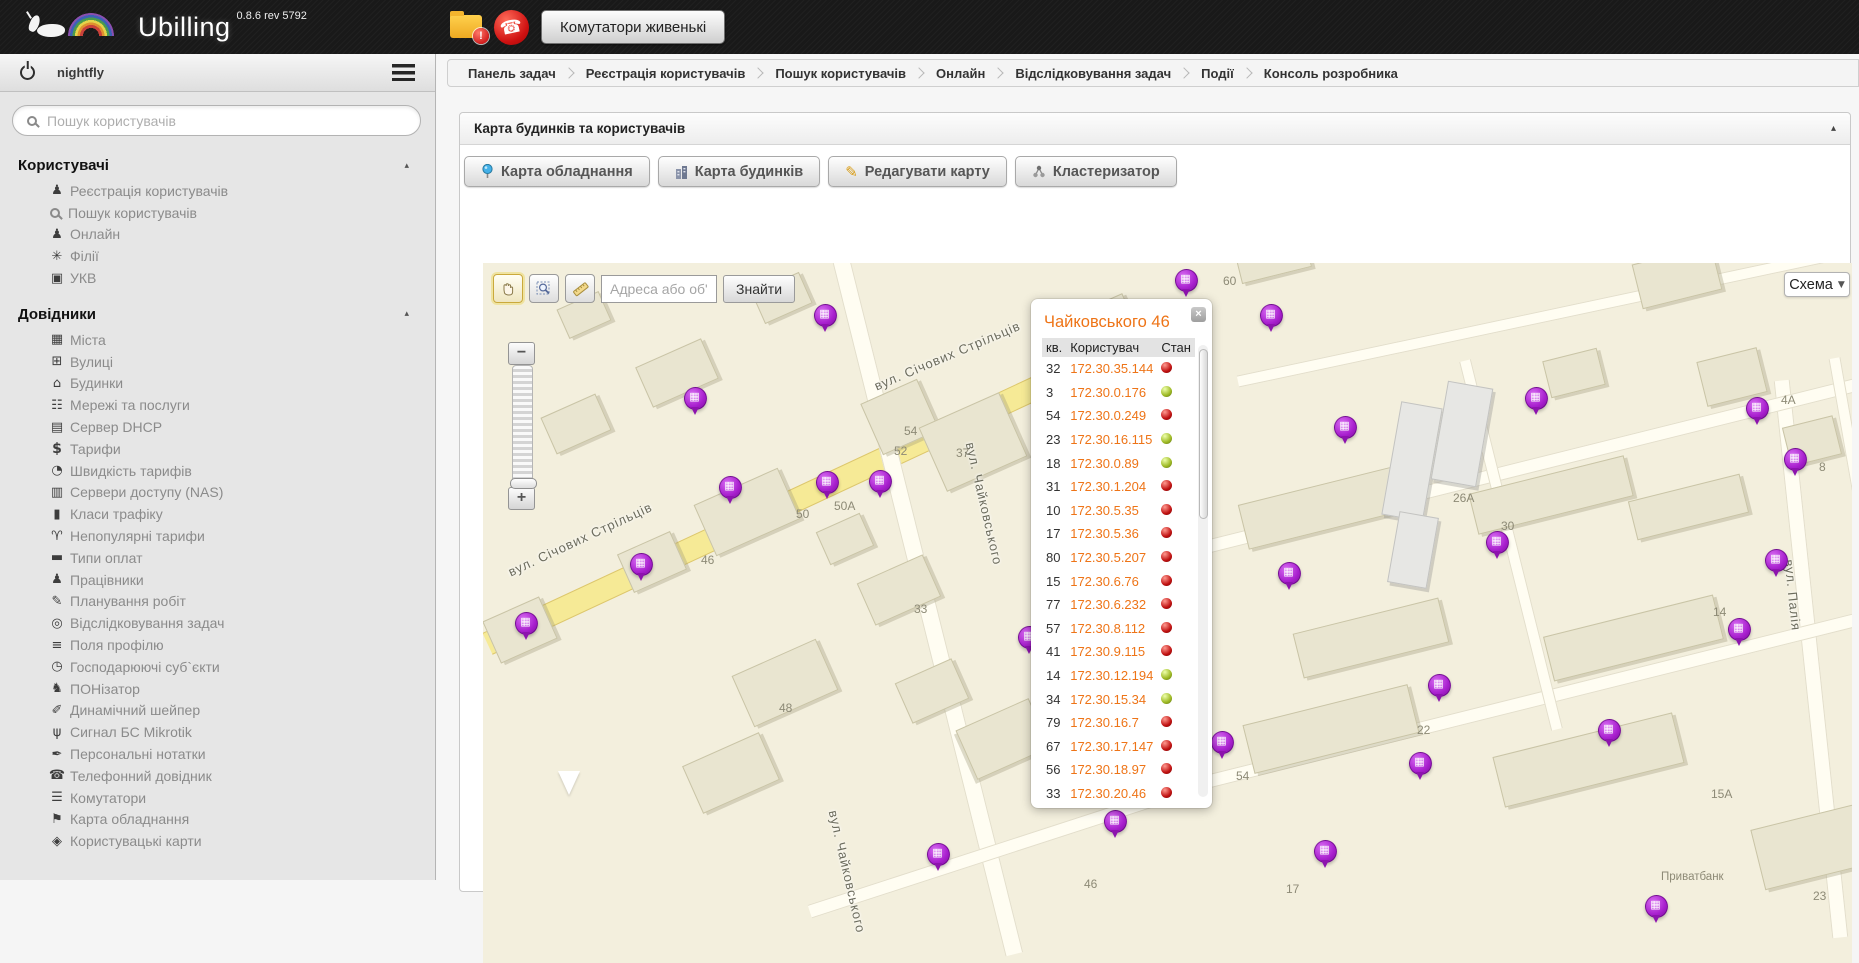 Image resolution: width=1859 pixels, height=963 pixels. Describe the element at coordinates (217, 841) in the screenshot. I see `sidebar-item-user-maps: ◈ Користувацькі карти` at that location.